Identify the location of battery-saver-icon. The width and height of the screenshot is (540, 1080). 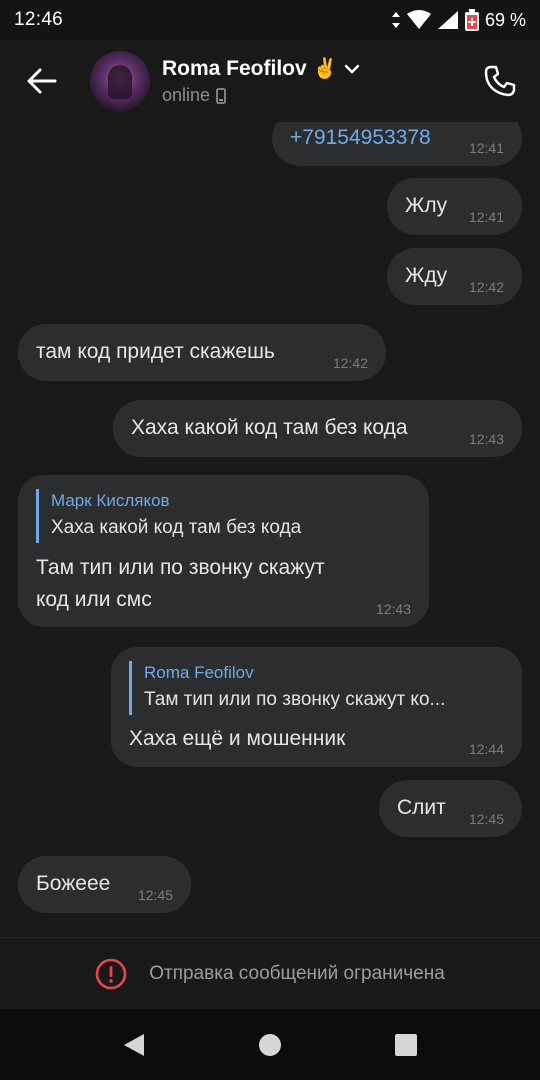
(471, 20).